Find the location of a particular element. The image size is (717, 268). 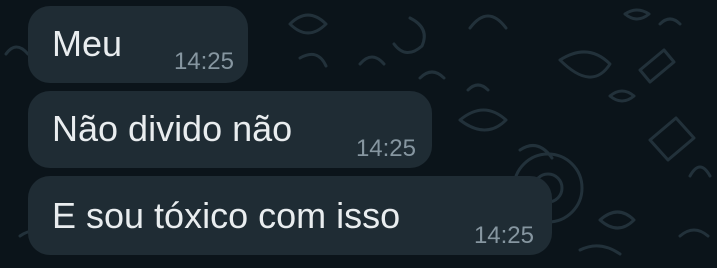

message-text: Meu is located at coordinates (87, 43).